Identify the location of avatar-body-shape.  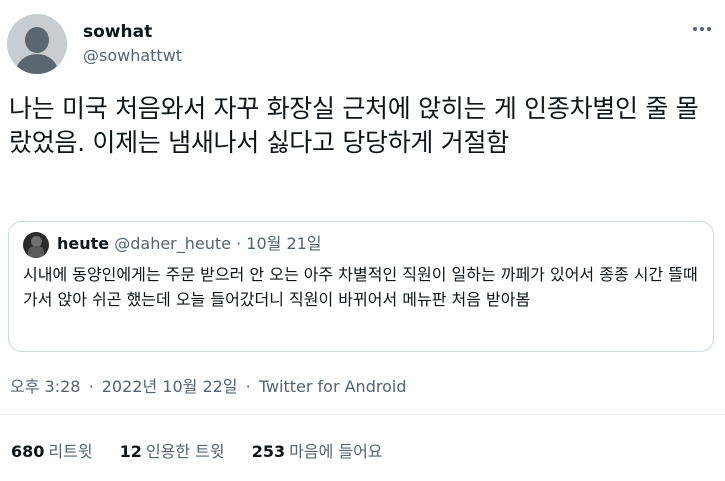
(37, 64).